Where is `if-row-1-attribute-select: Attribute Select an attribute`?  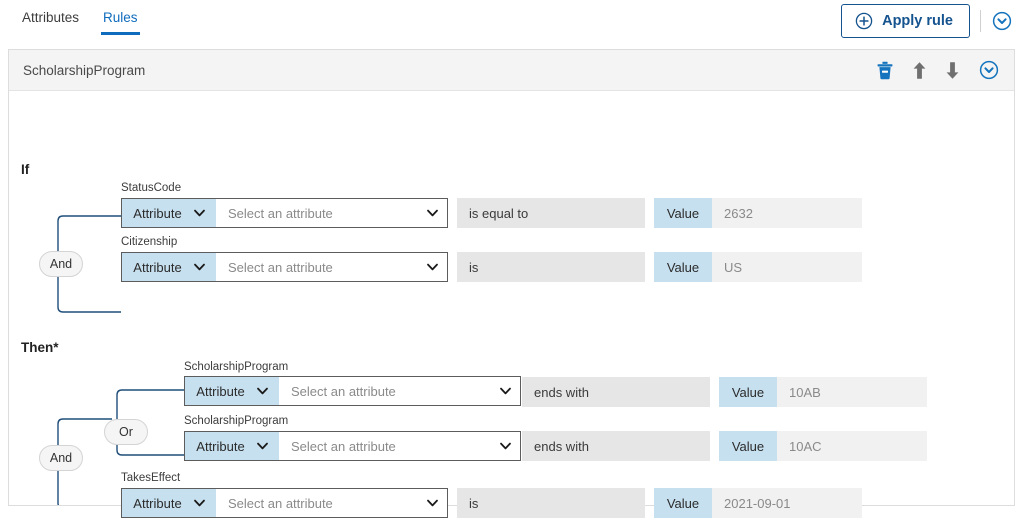
if-row-1-attribute-select: Attribute Select an attribute is located at coordinates (284, 267).